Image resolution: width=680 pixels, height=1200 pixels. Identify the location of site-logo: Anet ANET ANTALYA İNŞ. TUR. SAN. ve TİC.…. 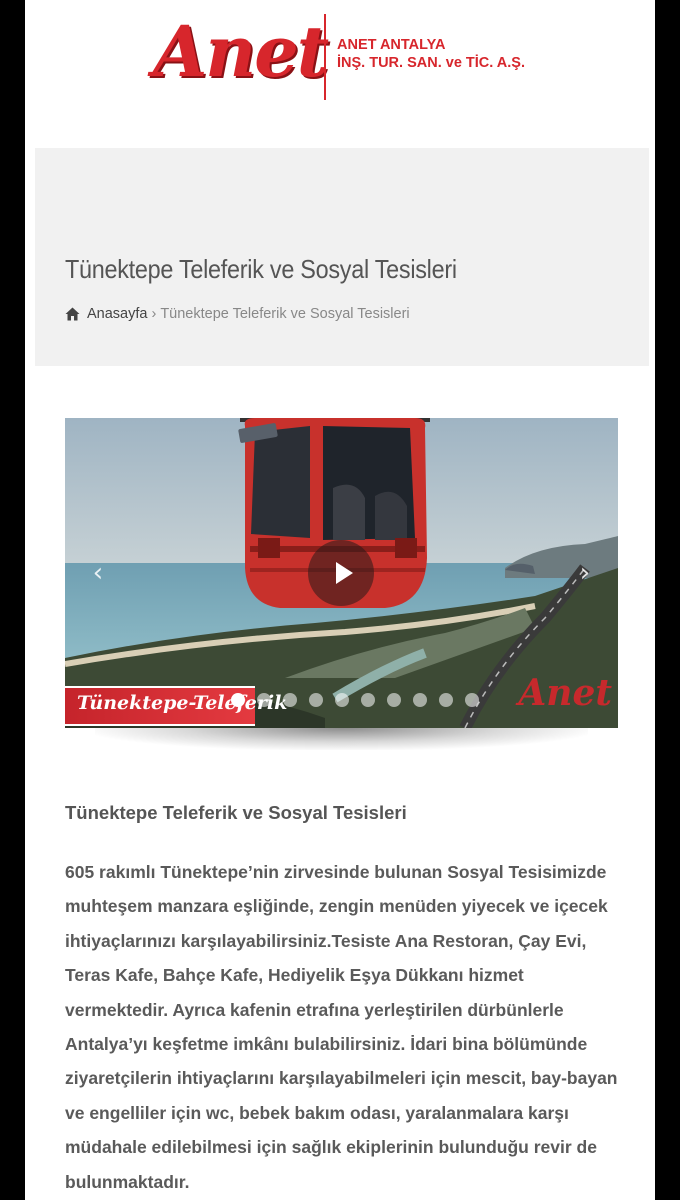
(343, 55).